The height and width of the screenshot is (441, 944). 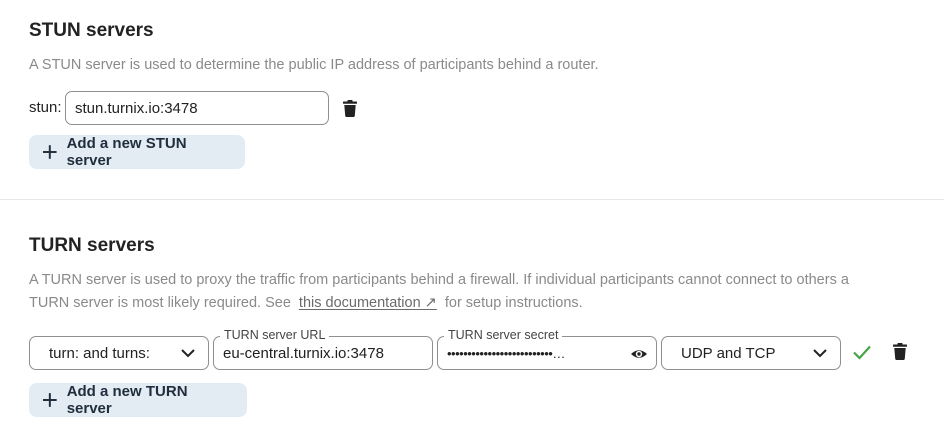 I want to click on turn-description-post: for setup instructions., so click(x=513, y=303).